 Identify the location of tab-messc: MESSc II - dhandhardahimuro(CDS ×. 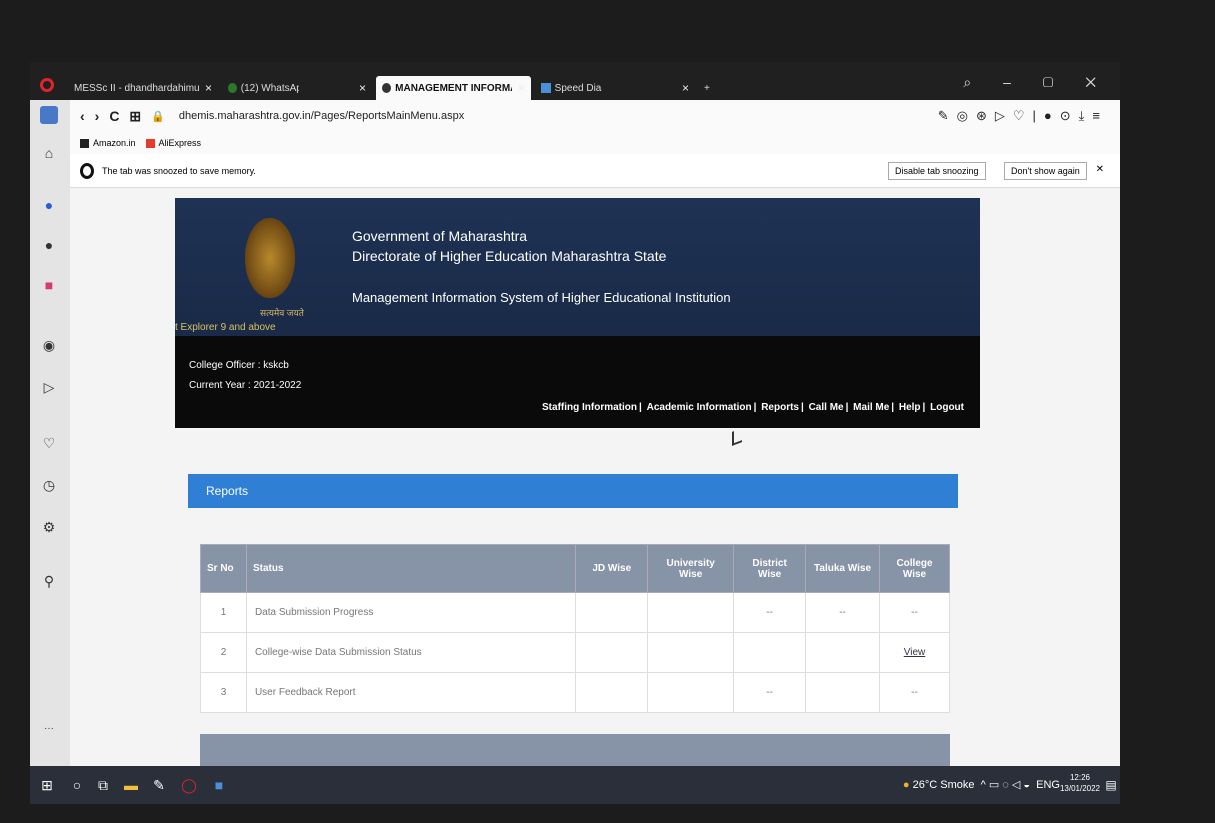
(143, 88).